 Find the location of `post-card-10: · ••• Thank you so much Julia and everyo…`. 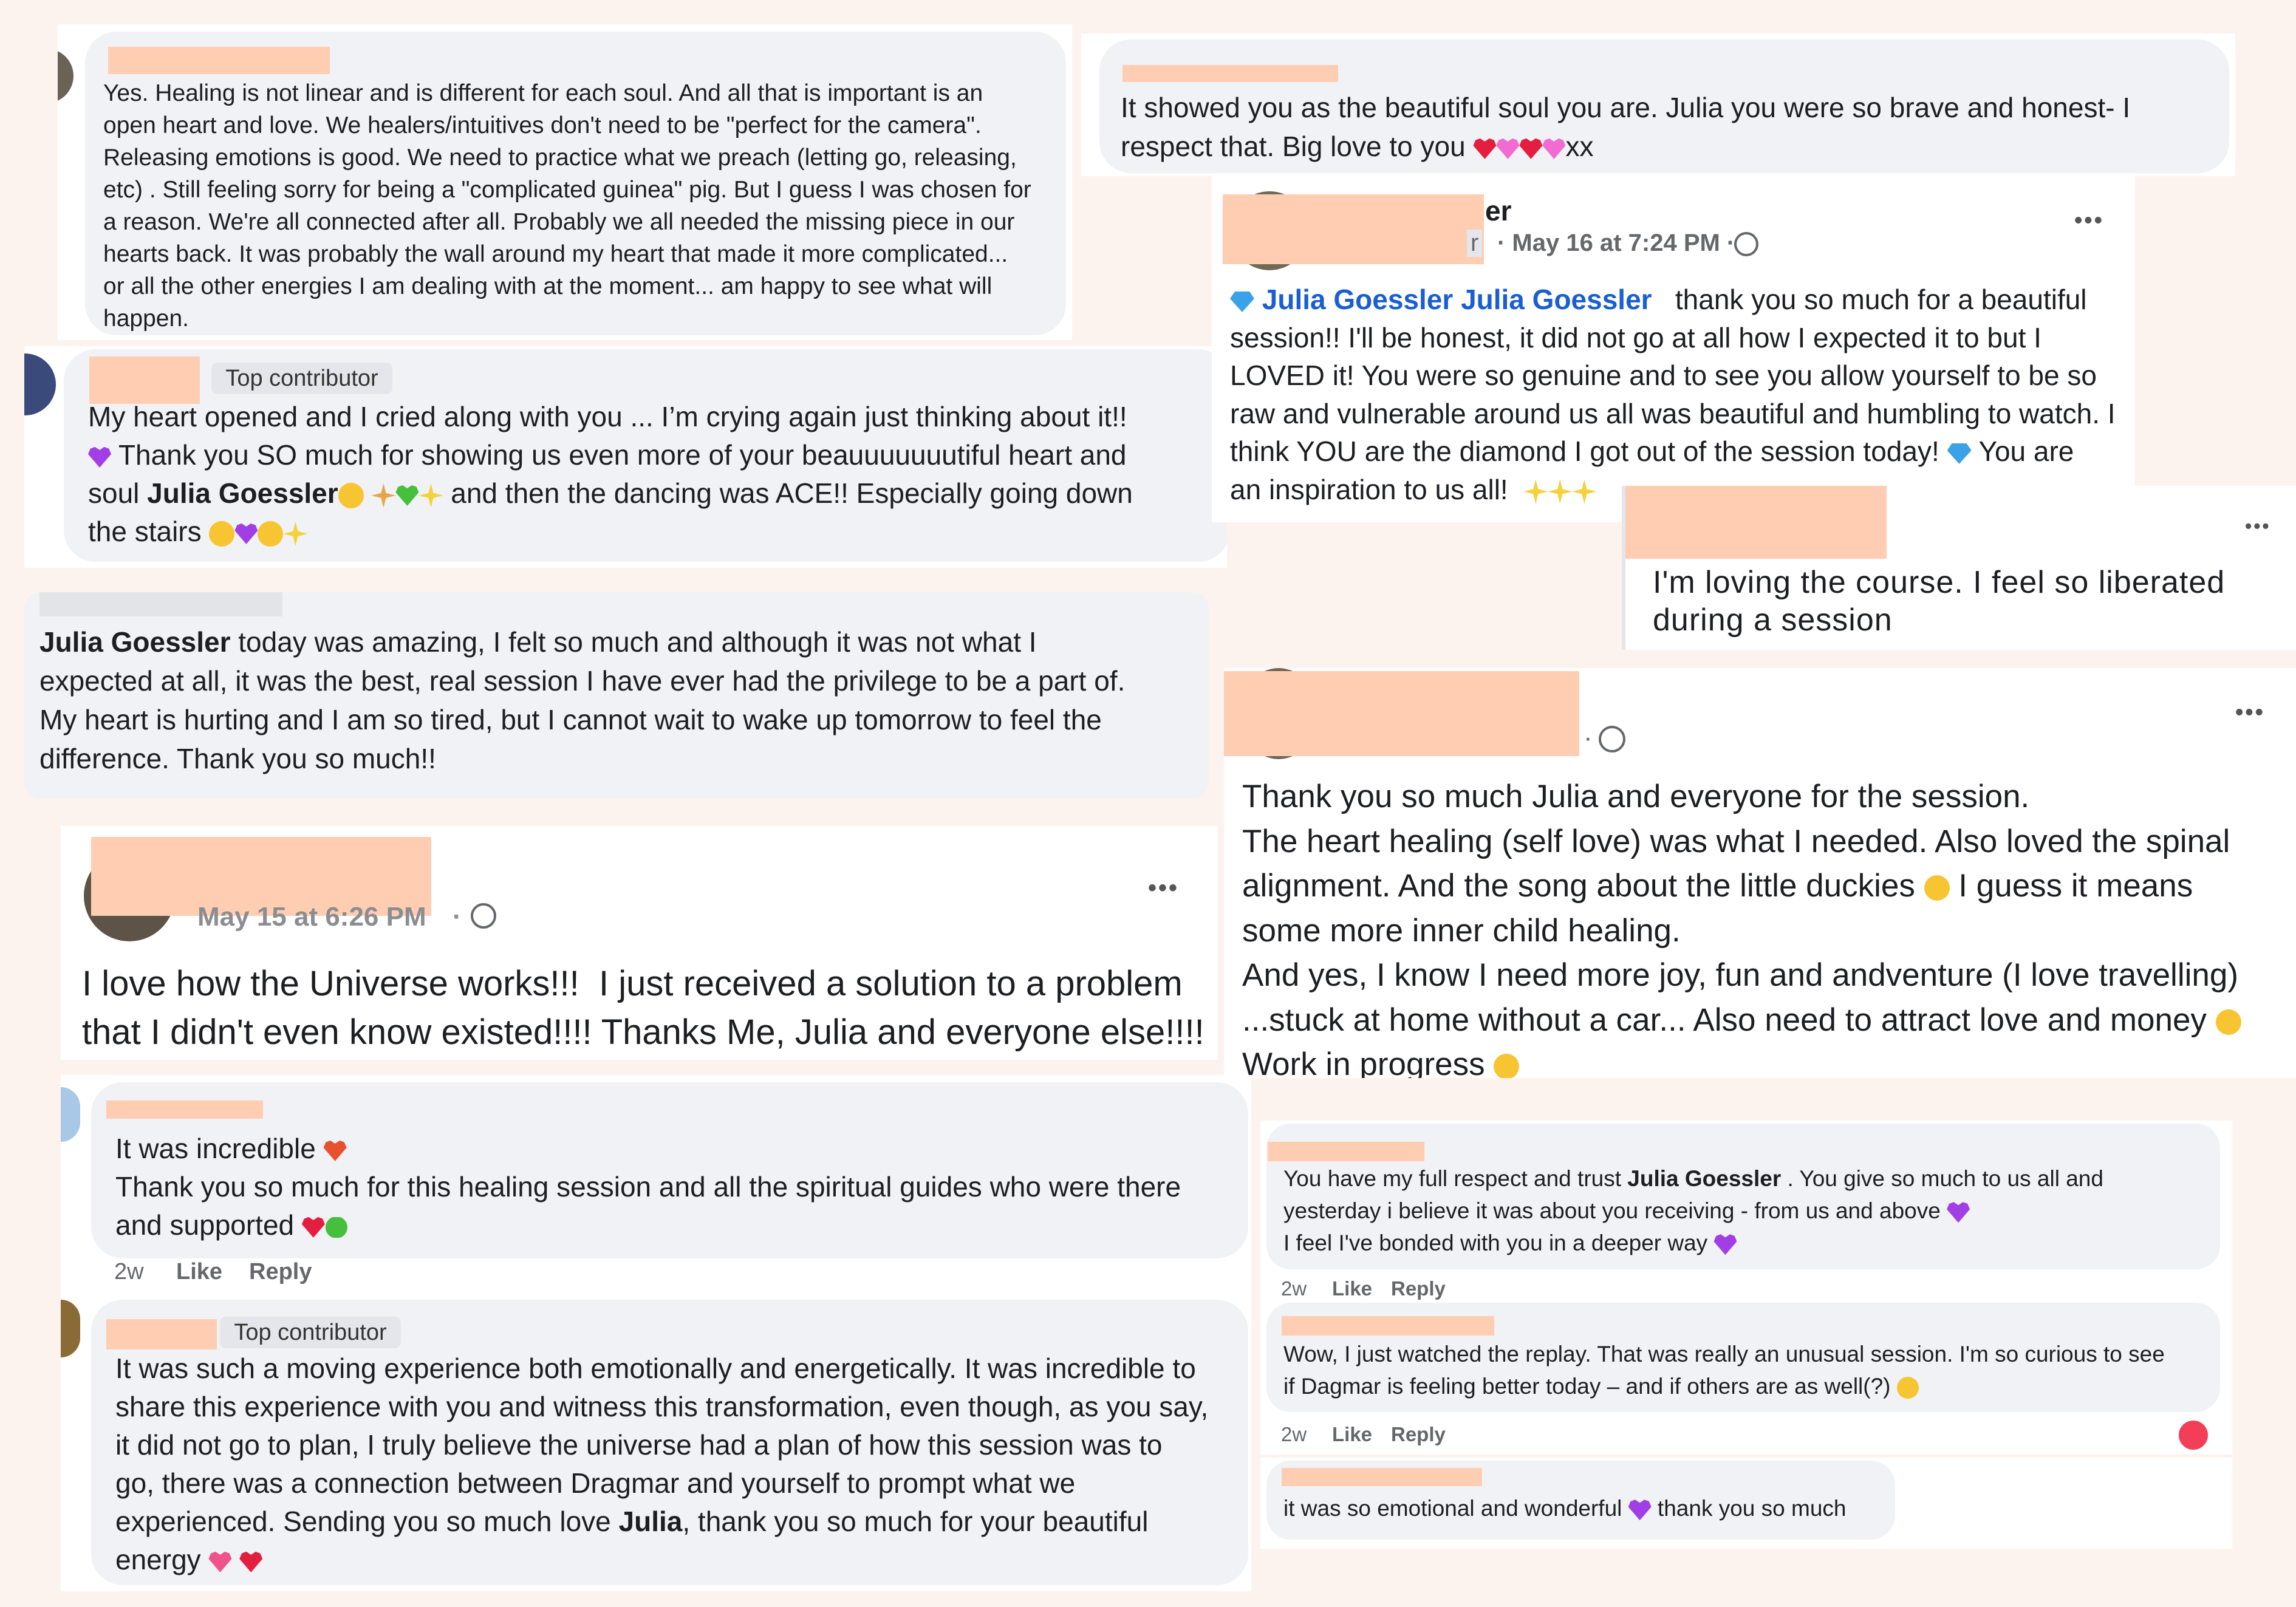

post-card-10: · ••• Thank you so much Julia and everyo… is located at coordinates (1760, 873).